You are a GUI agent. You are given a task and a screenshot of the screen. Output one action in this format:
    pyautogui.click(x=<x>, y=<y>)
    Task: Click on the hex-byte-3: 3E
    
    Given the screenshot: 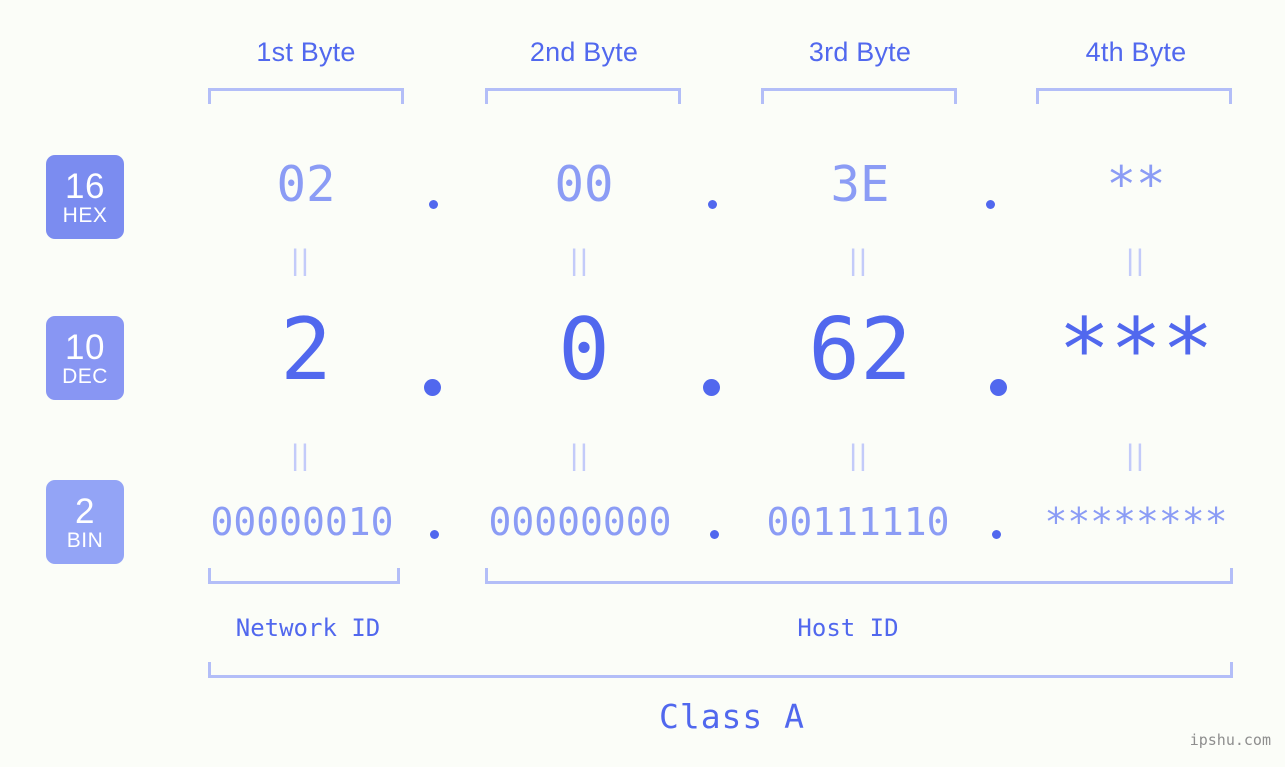 What is the action you would take?
    pyautogui.click(x=860, y=184)
    